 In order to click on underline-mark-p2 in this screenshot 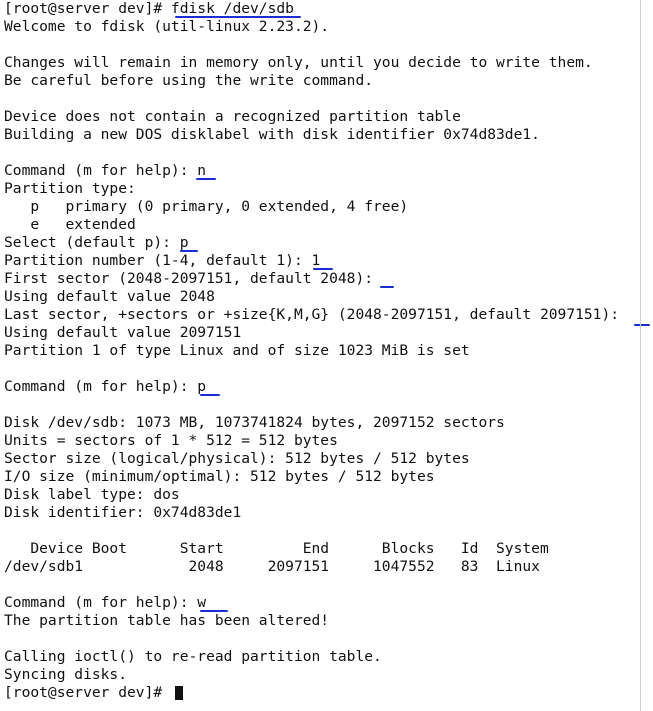, I will do `click(210, 395)`.